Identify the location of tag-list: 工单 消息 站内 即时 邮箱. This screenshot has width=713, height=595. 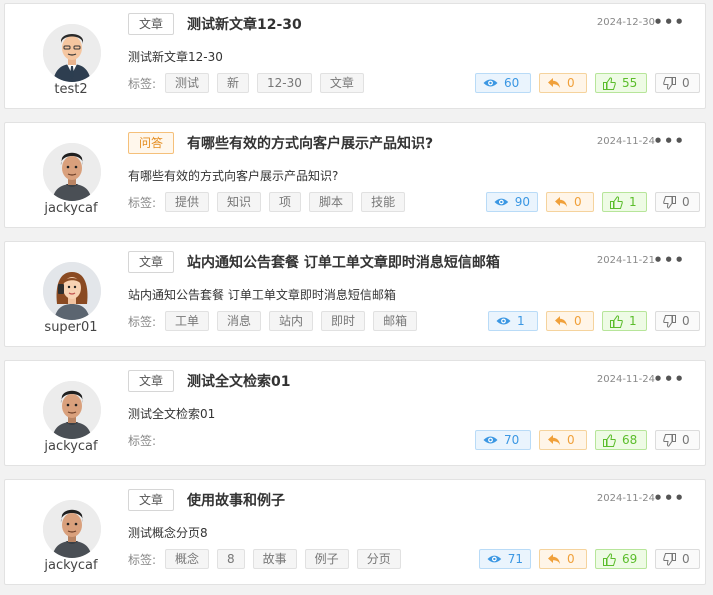
(291, 321).